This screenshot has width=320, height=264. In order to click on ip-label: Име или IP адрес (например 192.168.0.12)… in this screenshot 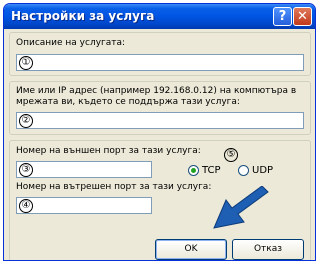, I will do `click(156, 96)`.